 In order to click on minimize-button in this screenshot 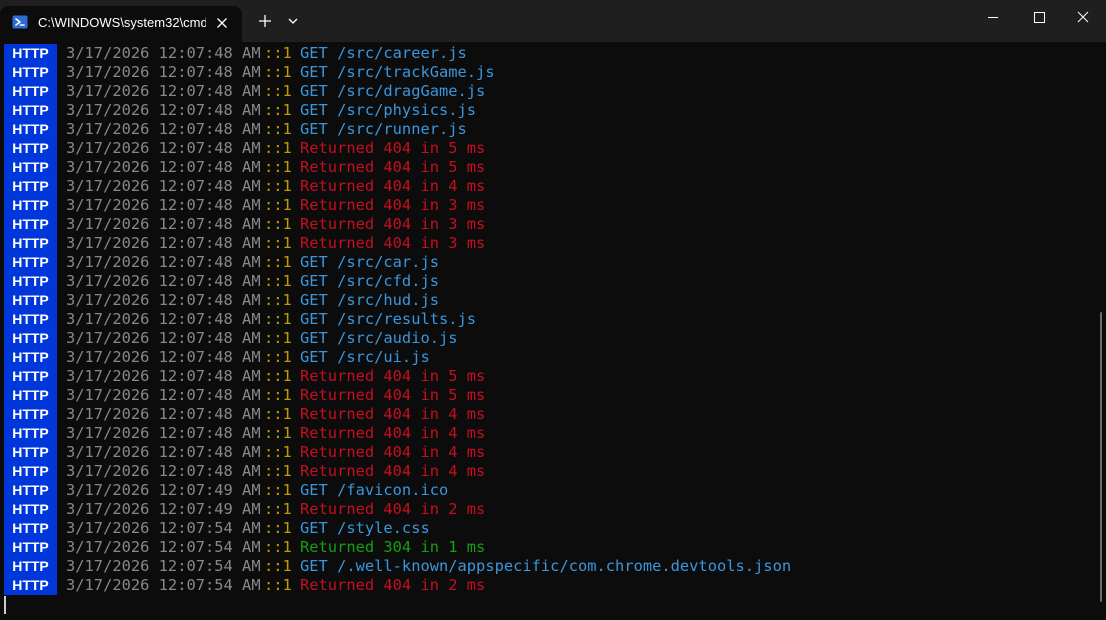, I will do `click(993, 17)`.